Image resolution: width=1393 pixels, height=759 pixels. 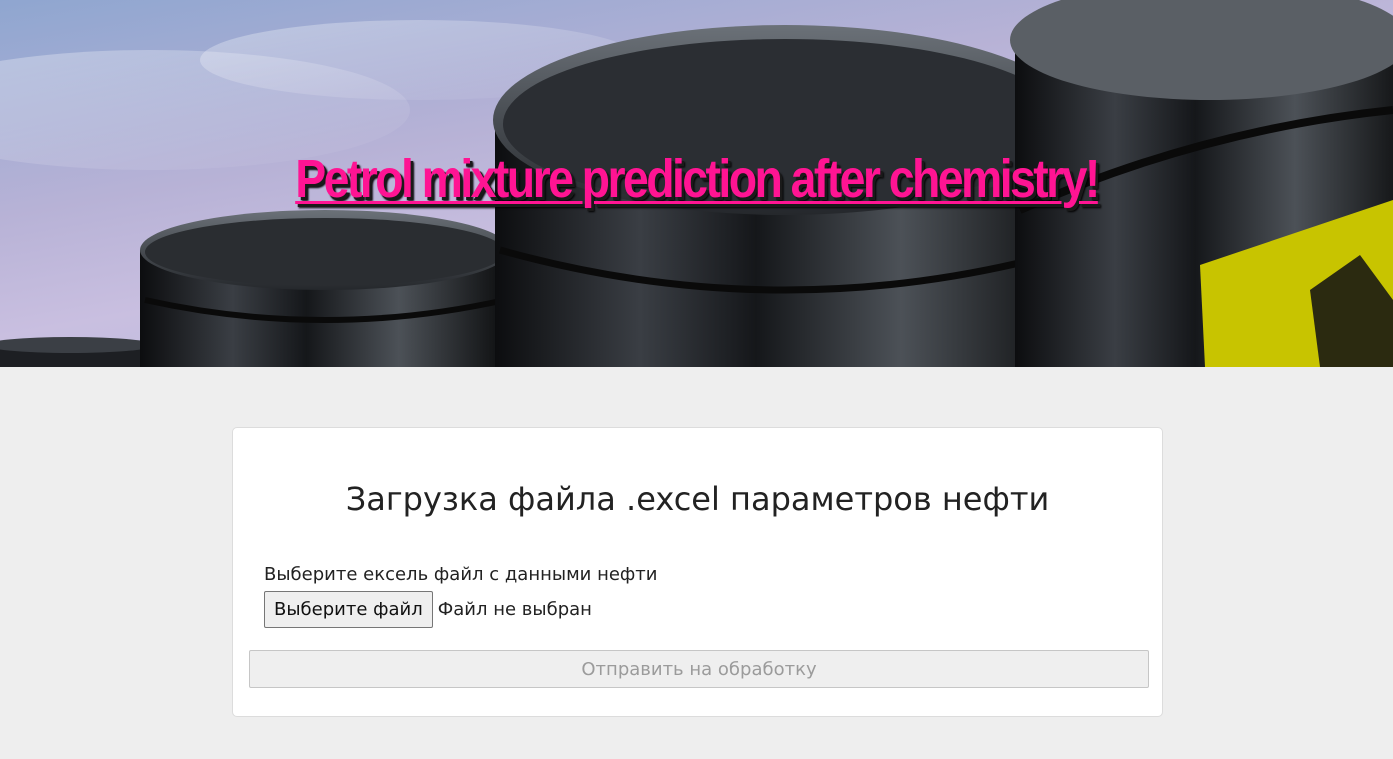 I want to click on file-field-label: Выберите ексель файл с данными нефти, so click(x=461, y=574).